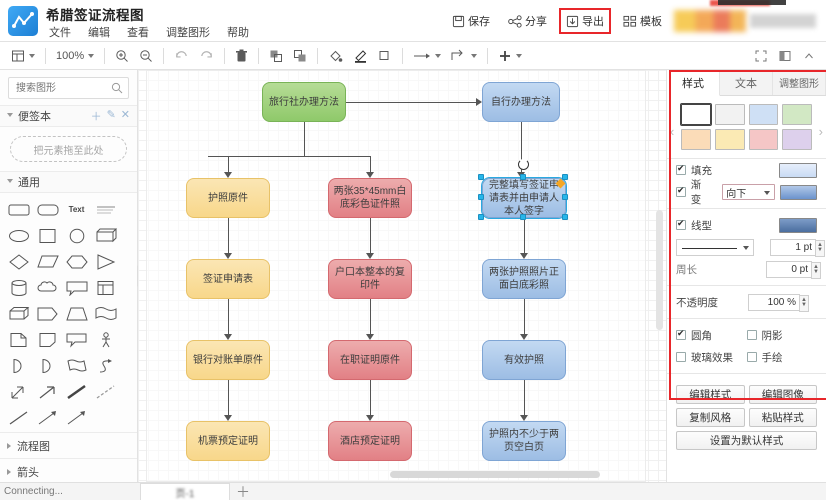 The width and height of the screenshot is (826, 500). What do you see at coordinates (809, 56) in the screenshot?
I see `collapse-icon` at bounding box center [809, 56].